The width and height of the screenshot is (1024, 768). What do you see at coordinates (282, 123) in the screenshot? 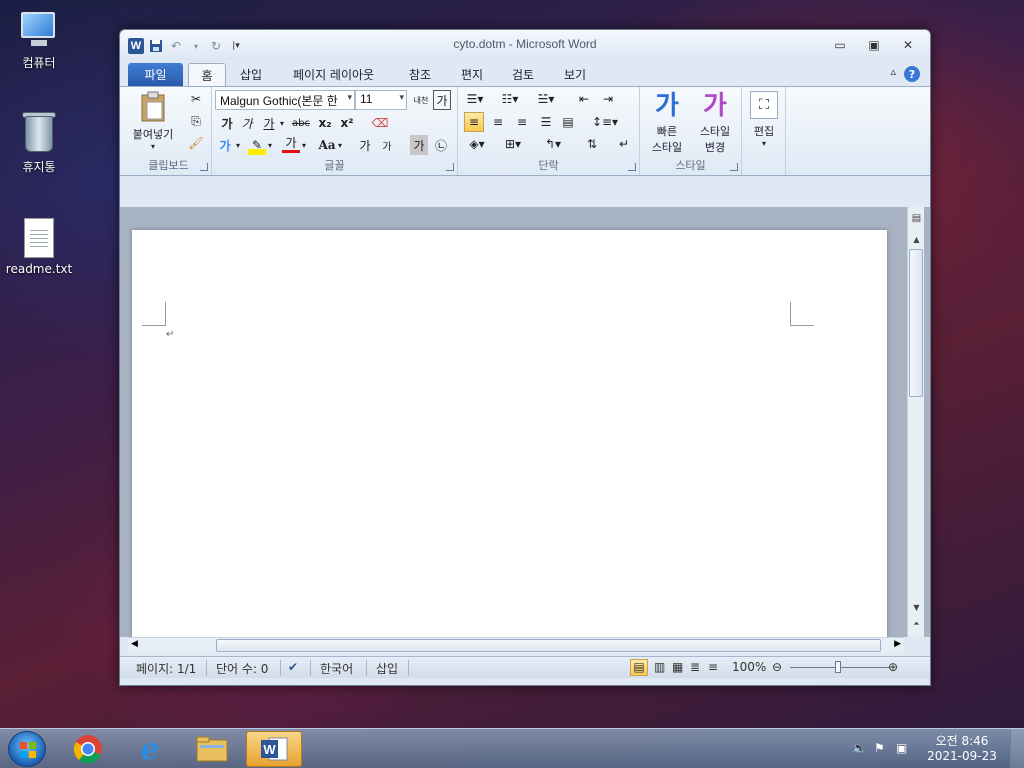
I see `underline-dropdown-icon: ▾` at bounding box center [282, 123].